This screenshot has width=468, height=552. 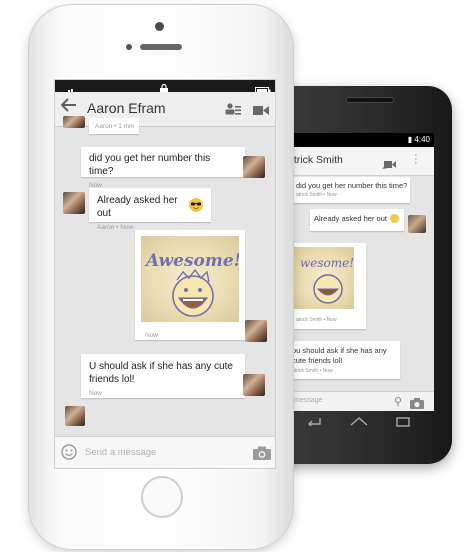 I want to click on android-sticker-bubble: wesome! atrick Smith • Now, so click(x=328, y=286).